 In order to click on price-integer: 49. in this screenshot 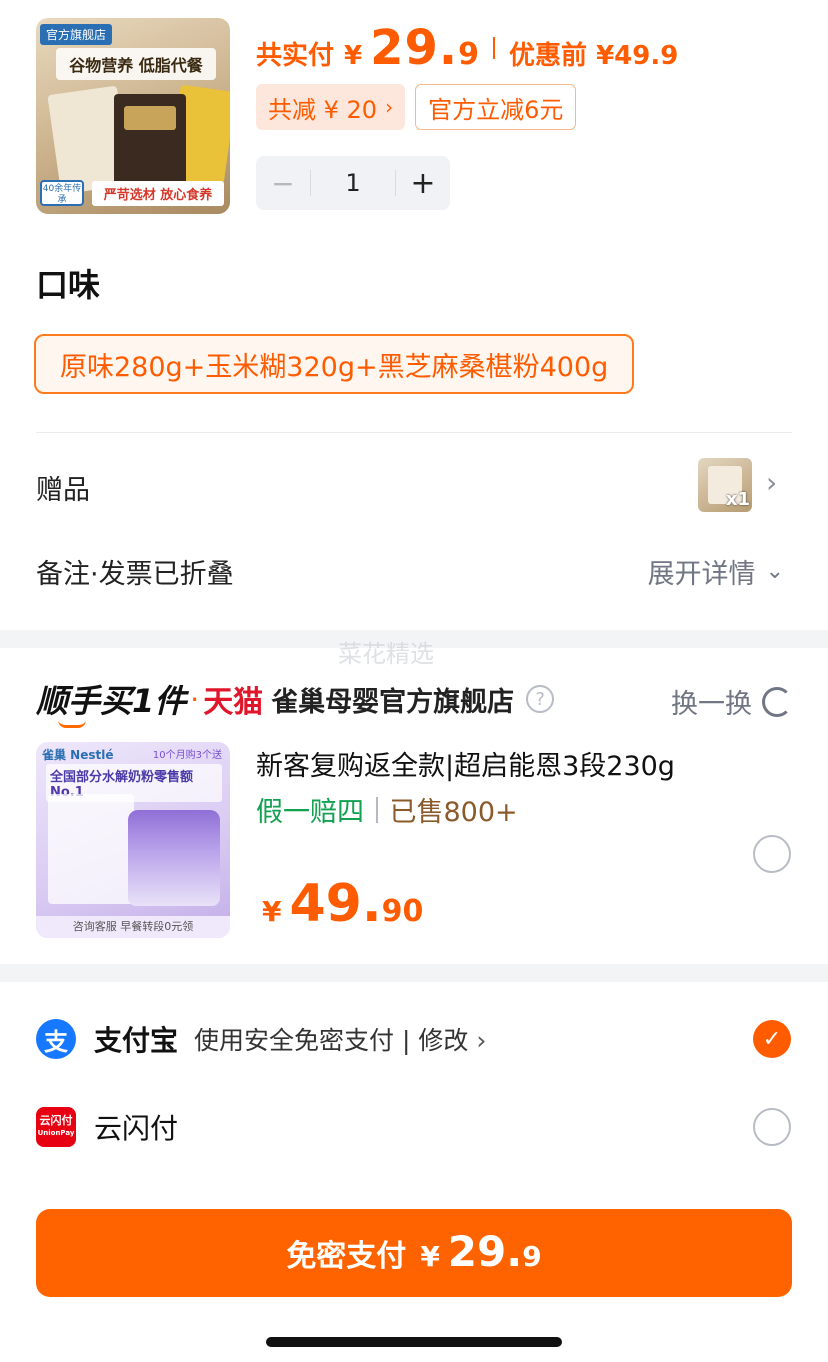, I will do `click(335, 904)`.